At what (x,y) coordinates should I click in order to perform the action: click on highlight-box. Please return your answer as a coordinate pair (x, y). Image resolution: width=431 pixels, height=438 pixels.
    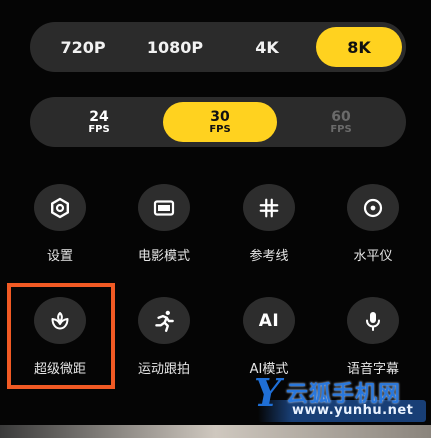
    Looking at the image, I should click on (61, 336).